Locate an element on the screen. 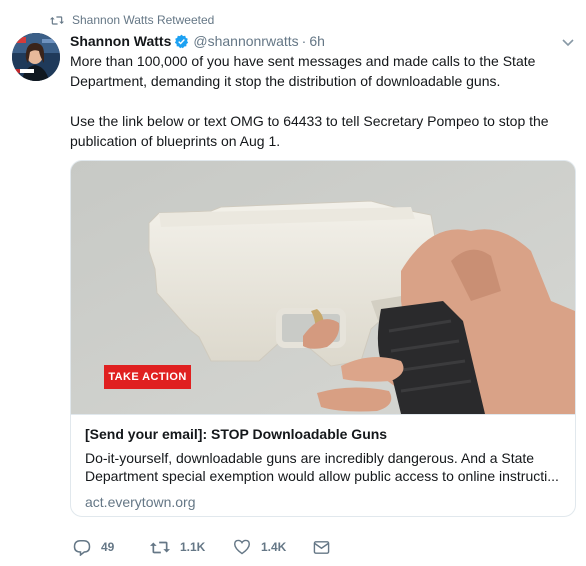 The image size is (586, 566). chevron-down-icon is located at coordinates (568, 43).